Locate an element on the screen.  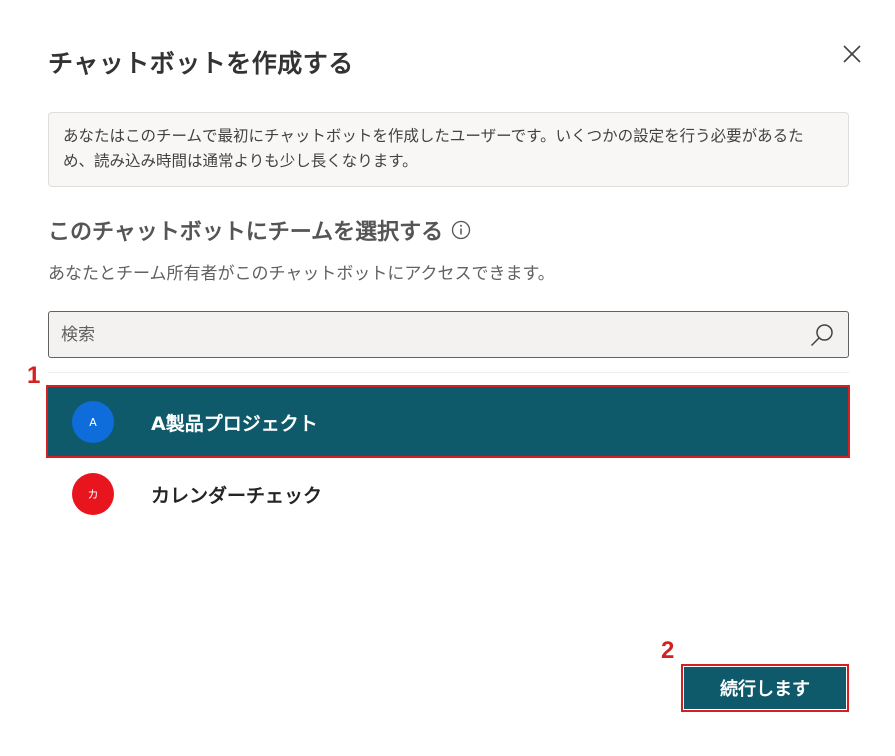
annotation-step2-label: 2 is located at coordinates (668, 650).